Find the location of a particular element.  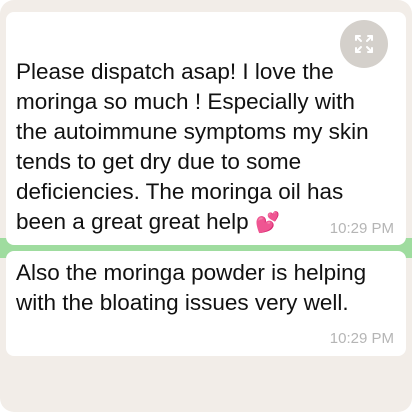

expand-button is located at coordinates (364, 44).